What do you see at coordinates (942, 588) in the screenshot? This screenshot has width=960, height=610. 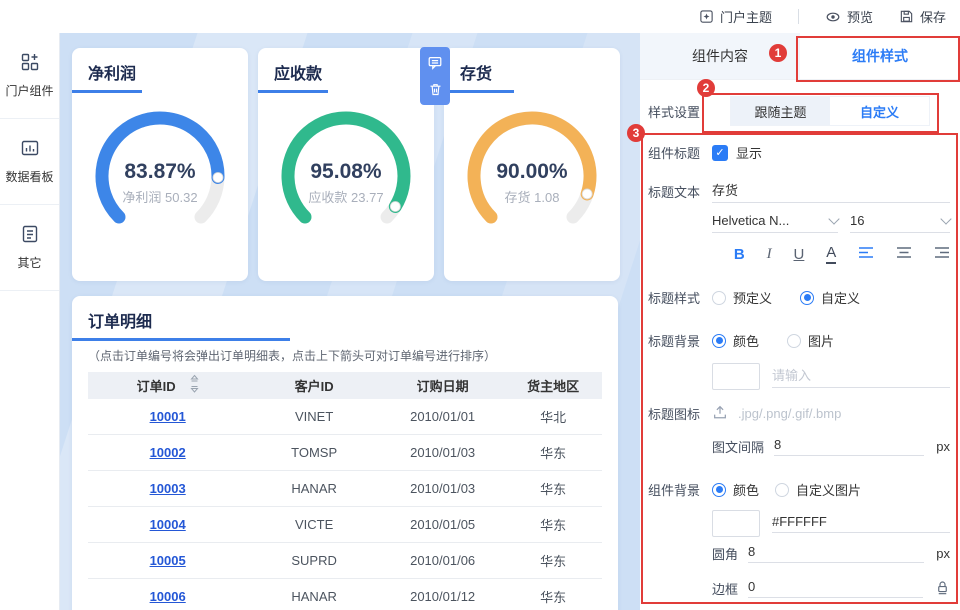 I see `border-lock-icon` at bounding box center [942, 588].